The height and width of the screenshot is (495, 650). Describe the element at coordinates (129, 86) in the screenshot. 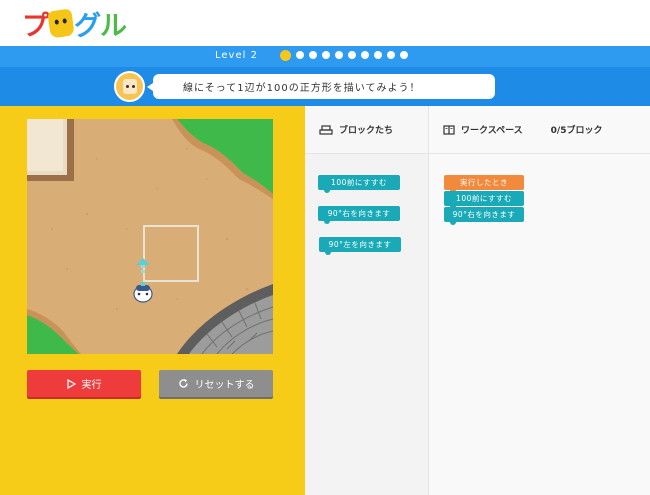

I see `character-avatar` at that location.